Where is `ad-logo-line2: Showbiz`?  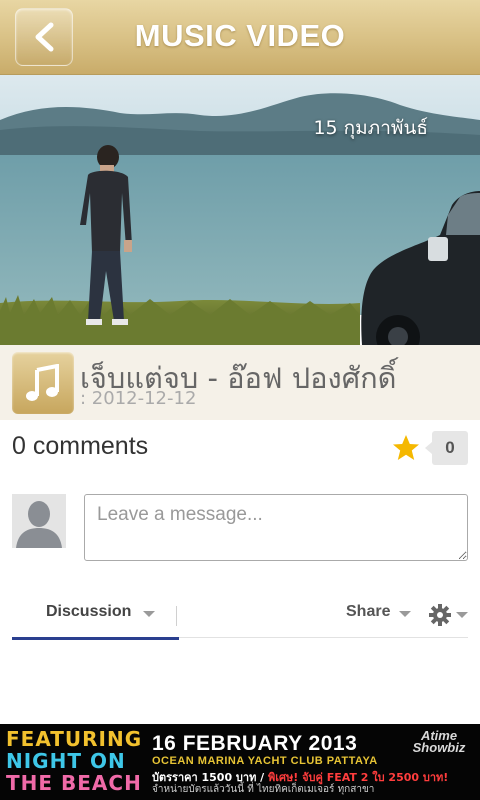 ad-logo-line2: Showbiz is located at coordinates (439, 747).